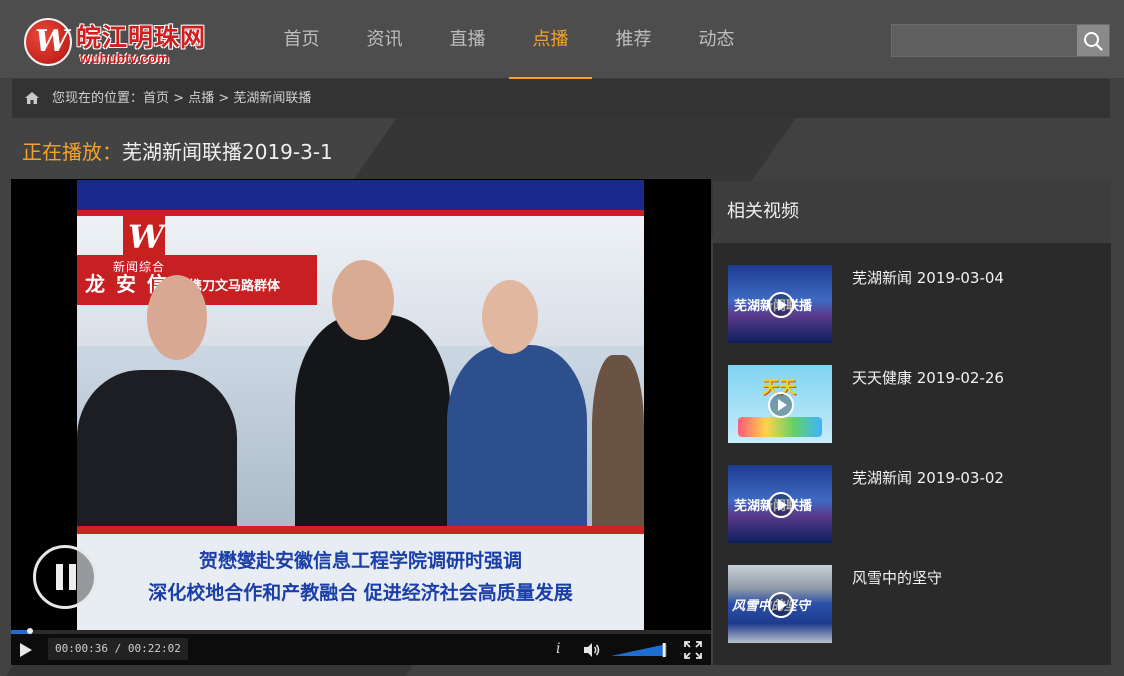 The image size is (1124, 676). What do you see at coordinates (141, 37) in the screenshot?
I see `logo-chinese-text: 皖江明珠网` at bounding box center [141, 37].